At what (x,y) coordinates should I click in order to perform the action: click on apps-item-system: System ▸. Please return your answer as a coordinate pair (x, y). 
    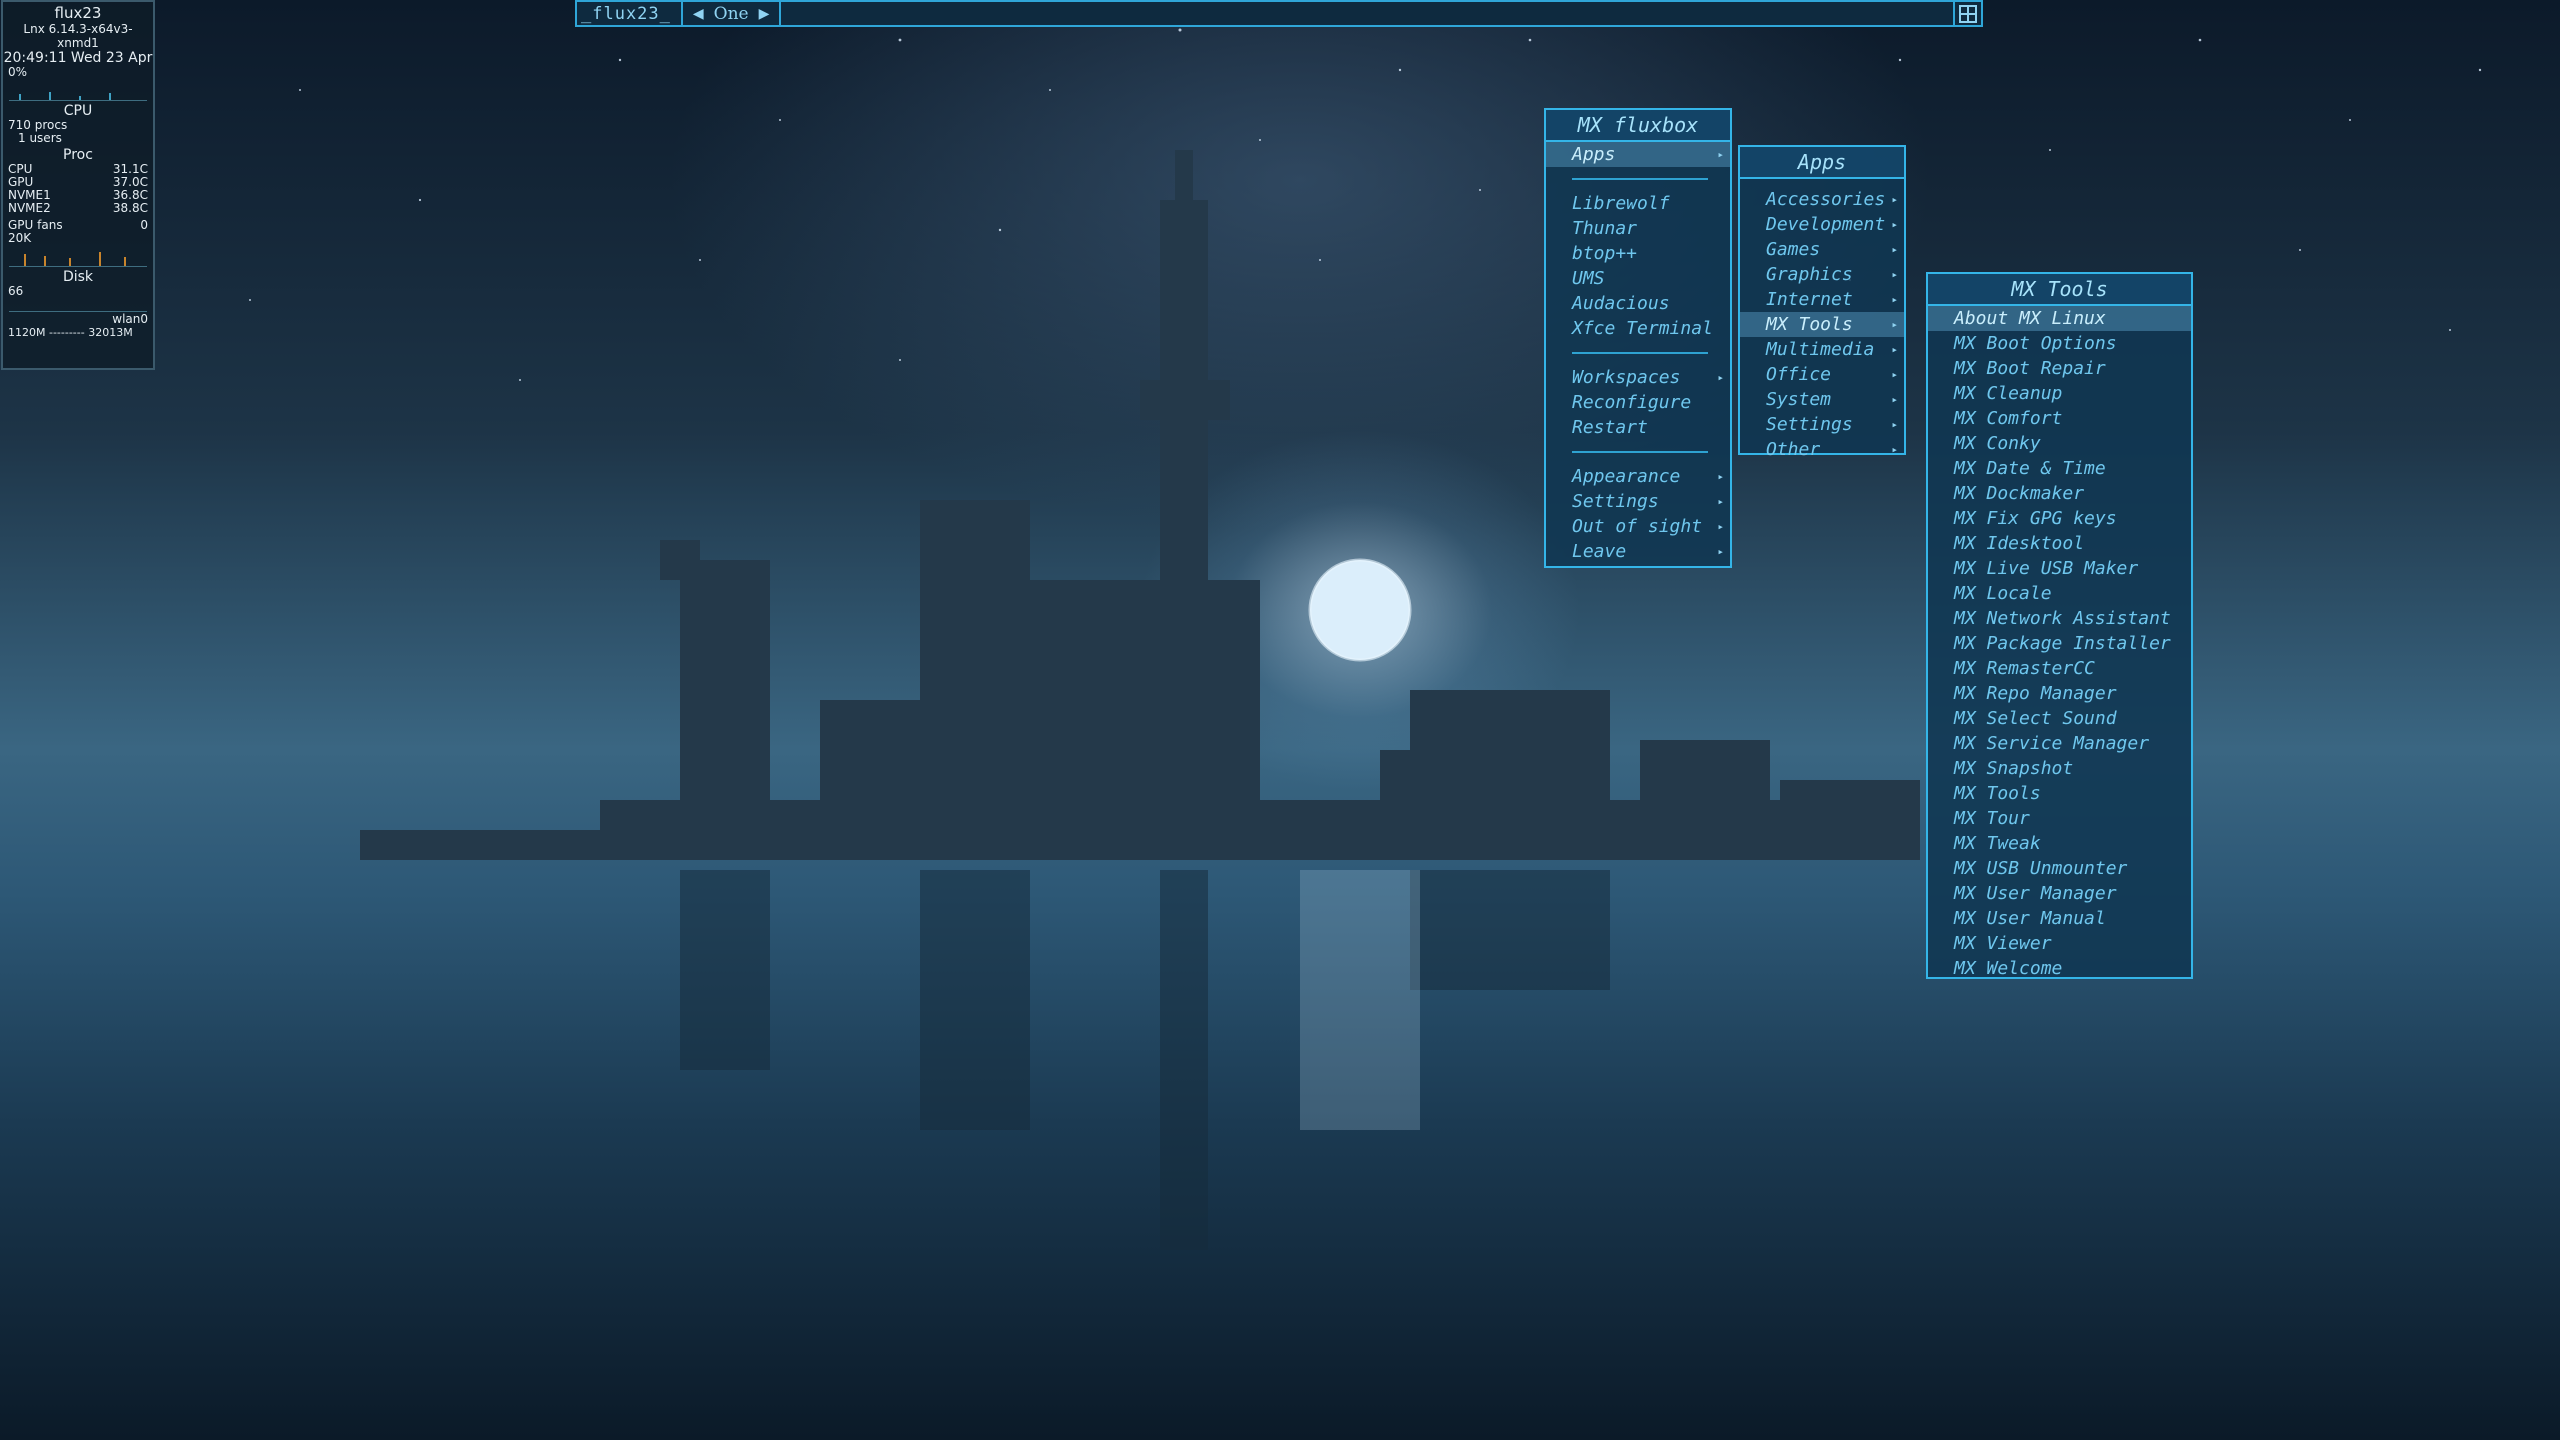
    Looking at the image, I should click on (1822, 399).